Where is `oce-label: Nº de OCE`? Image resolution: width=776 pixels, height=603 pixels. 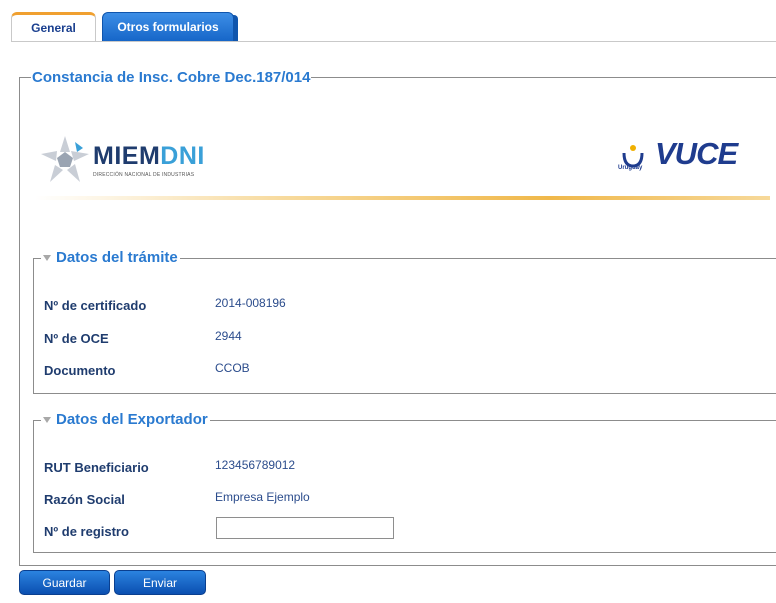
oce-label: Nº de OCE is located at coordinates (76, 338).